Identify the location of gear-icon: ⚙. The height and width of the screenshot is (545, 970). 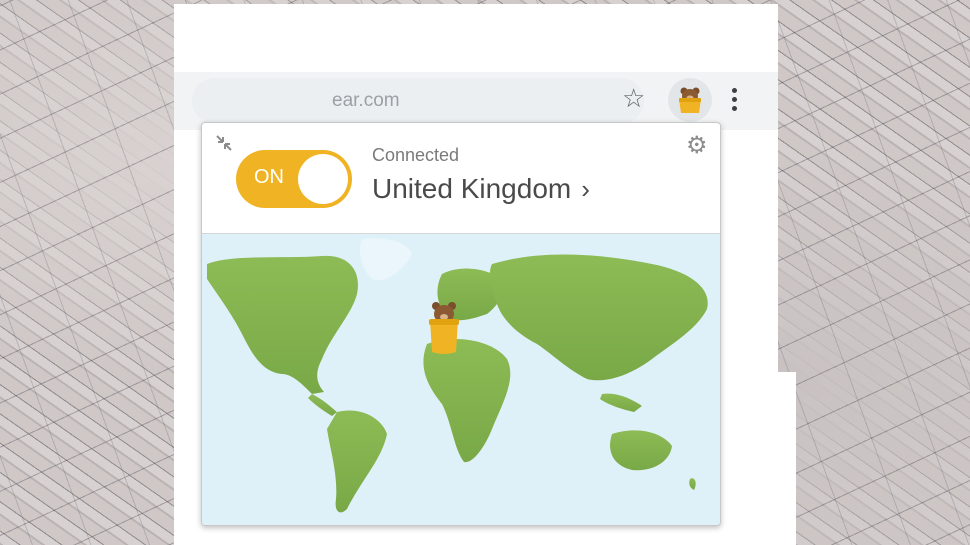
(697, 145).